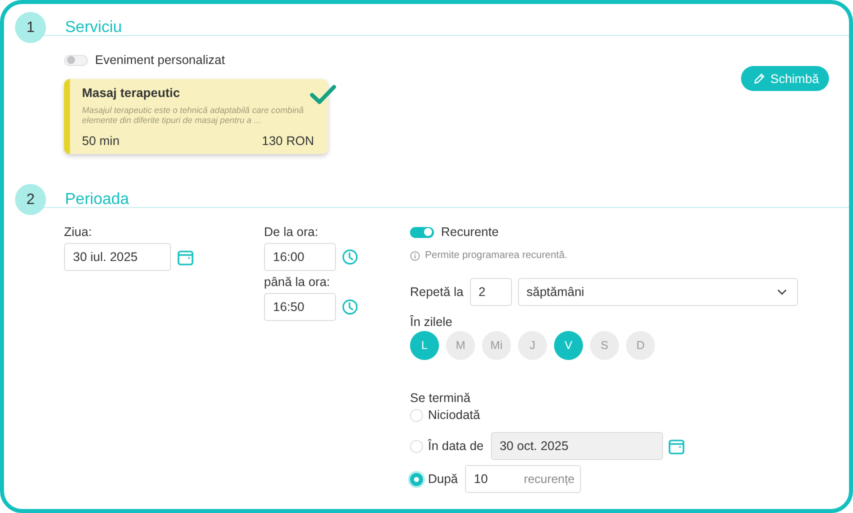 This screenshot has width=853, height=513. I want to click on unit-label: recurențe, so click(549, 479).